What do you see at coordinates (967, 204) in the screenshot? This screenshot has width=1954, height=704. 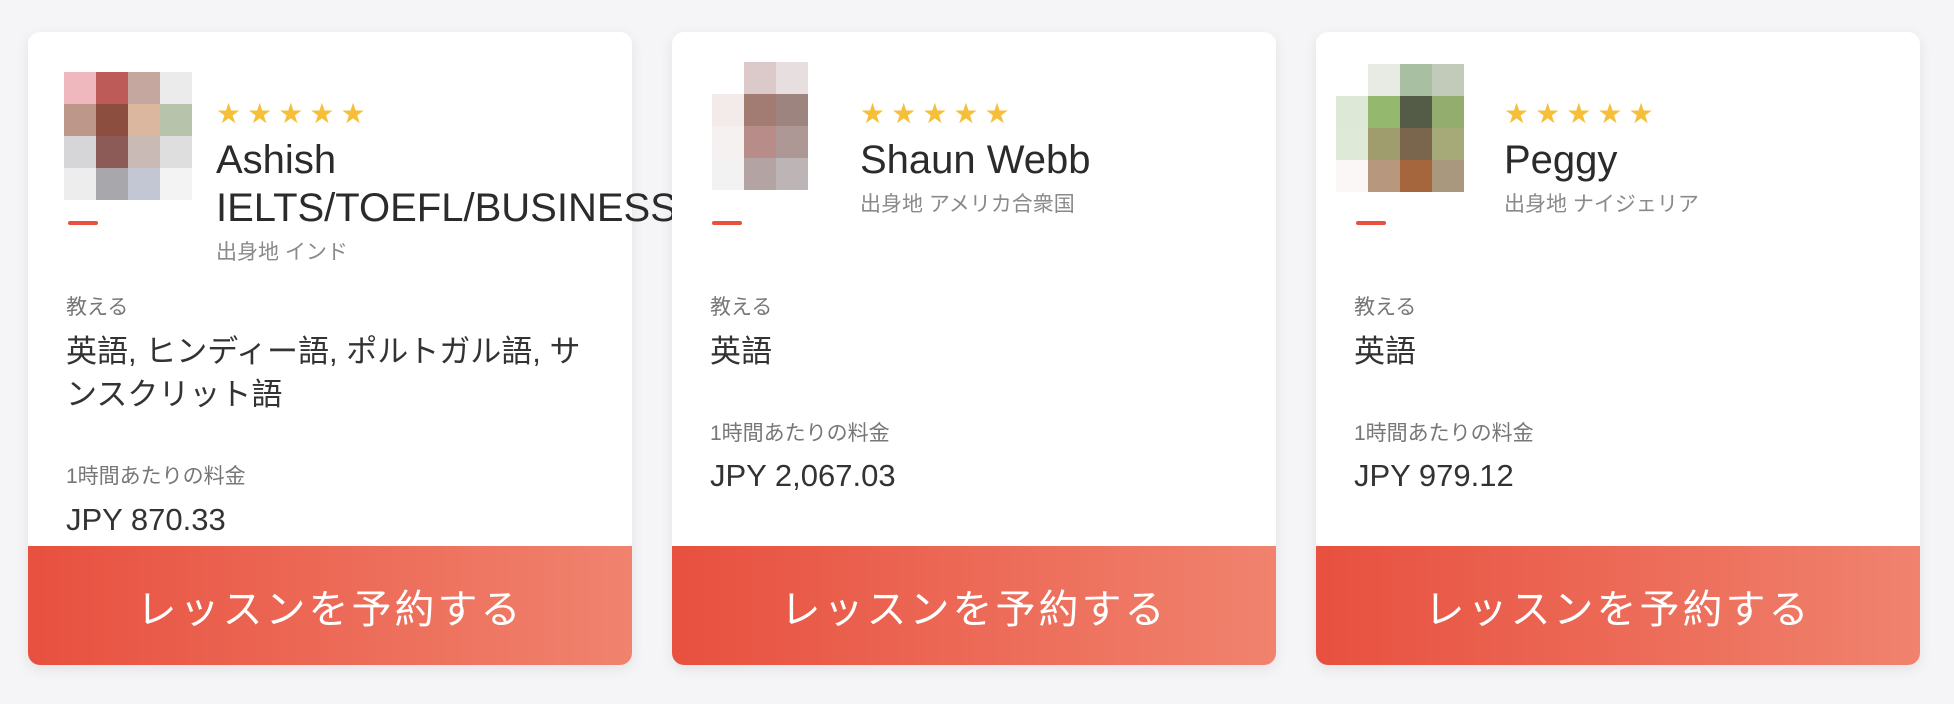 I see `teacher-origin: 出身地 アメリカ合衆国` at bounding box center [967, 204].